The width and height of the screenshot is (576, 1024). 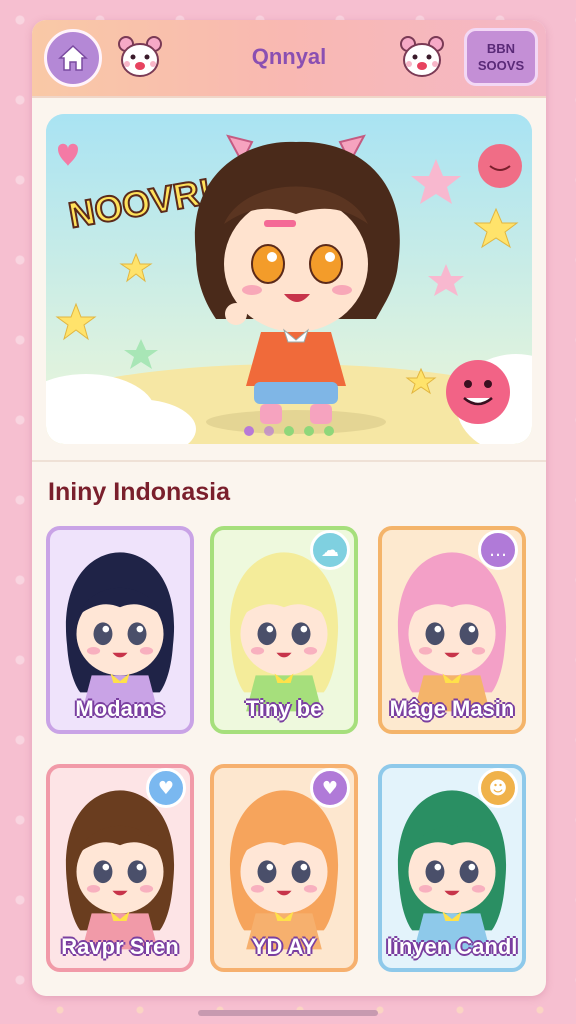 I want to click on character-card: YD AY ♥, so click(x=284, y=868).